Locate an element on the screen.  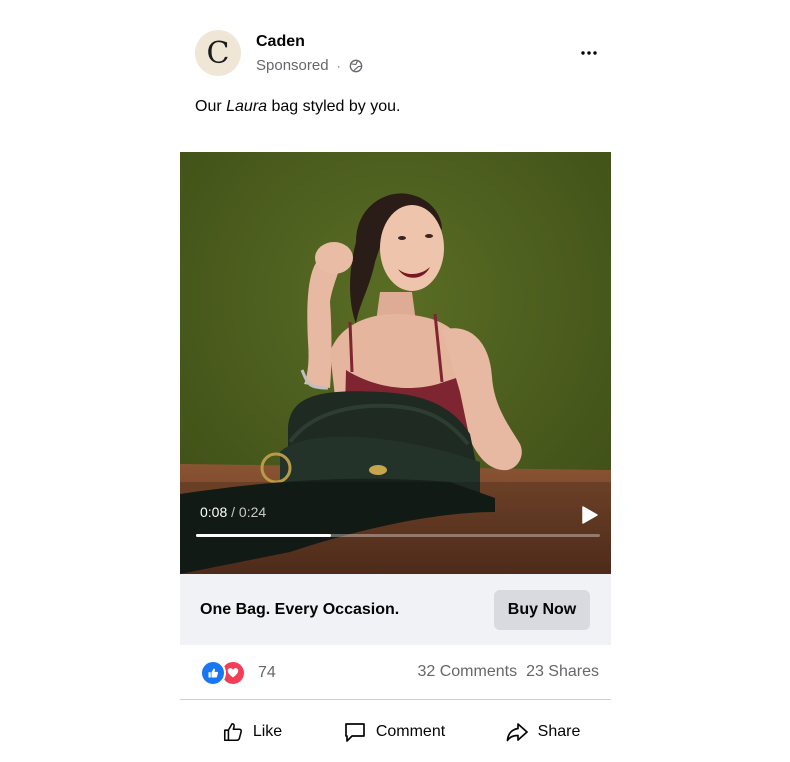
sponsored-label: Sponsored is located at coordinates (292, 65).